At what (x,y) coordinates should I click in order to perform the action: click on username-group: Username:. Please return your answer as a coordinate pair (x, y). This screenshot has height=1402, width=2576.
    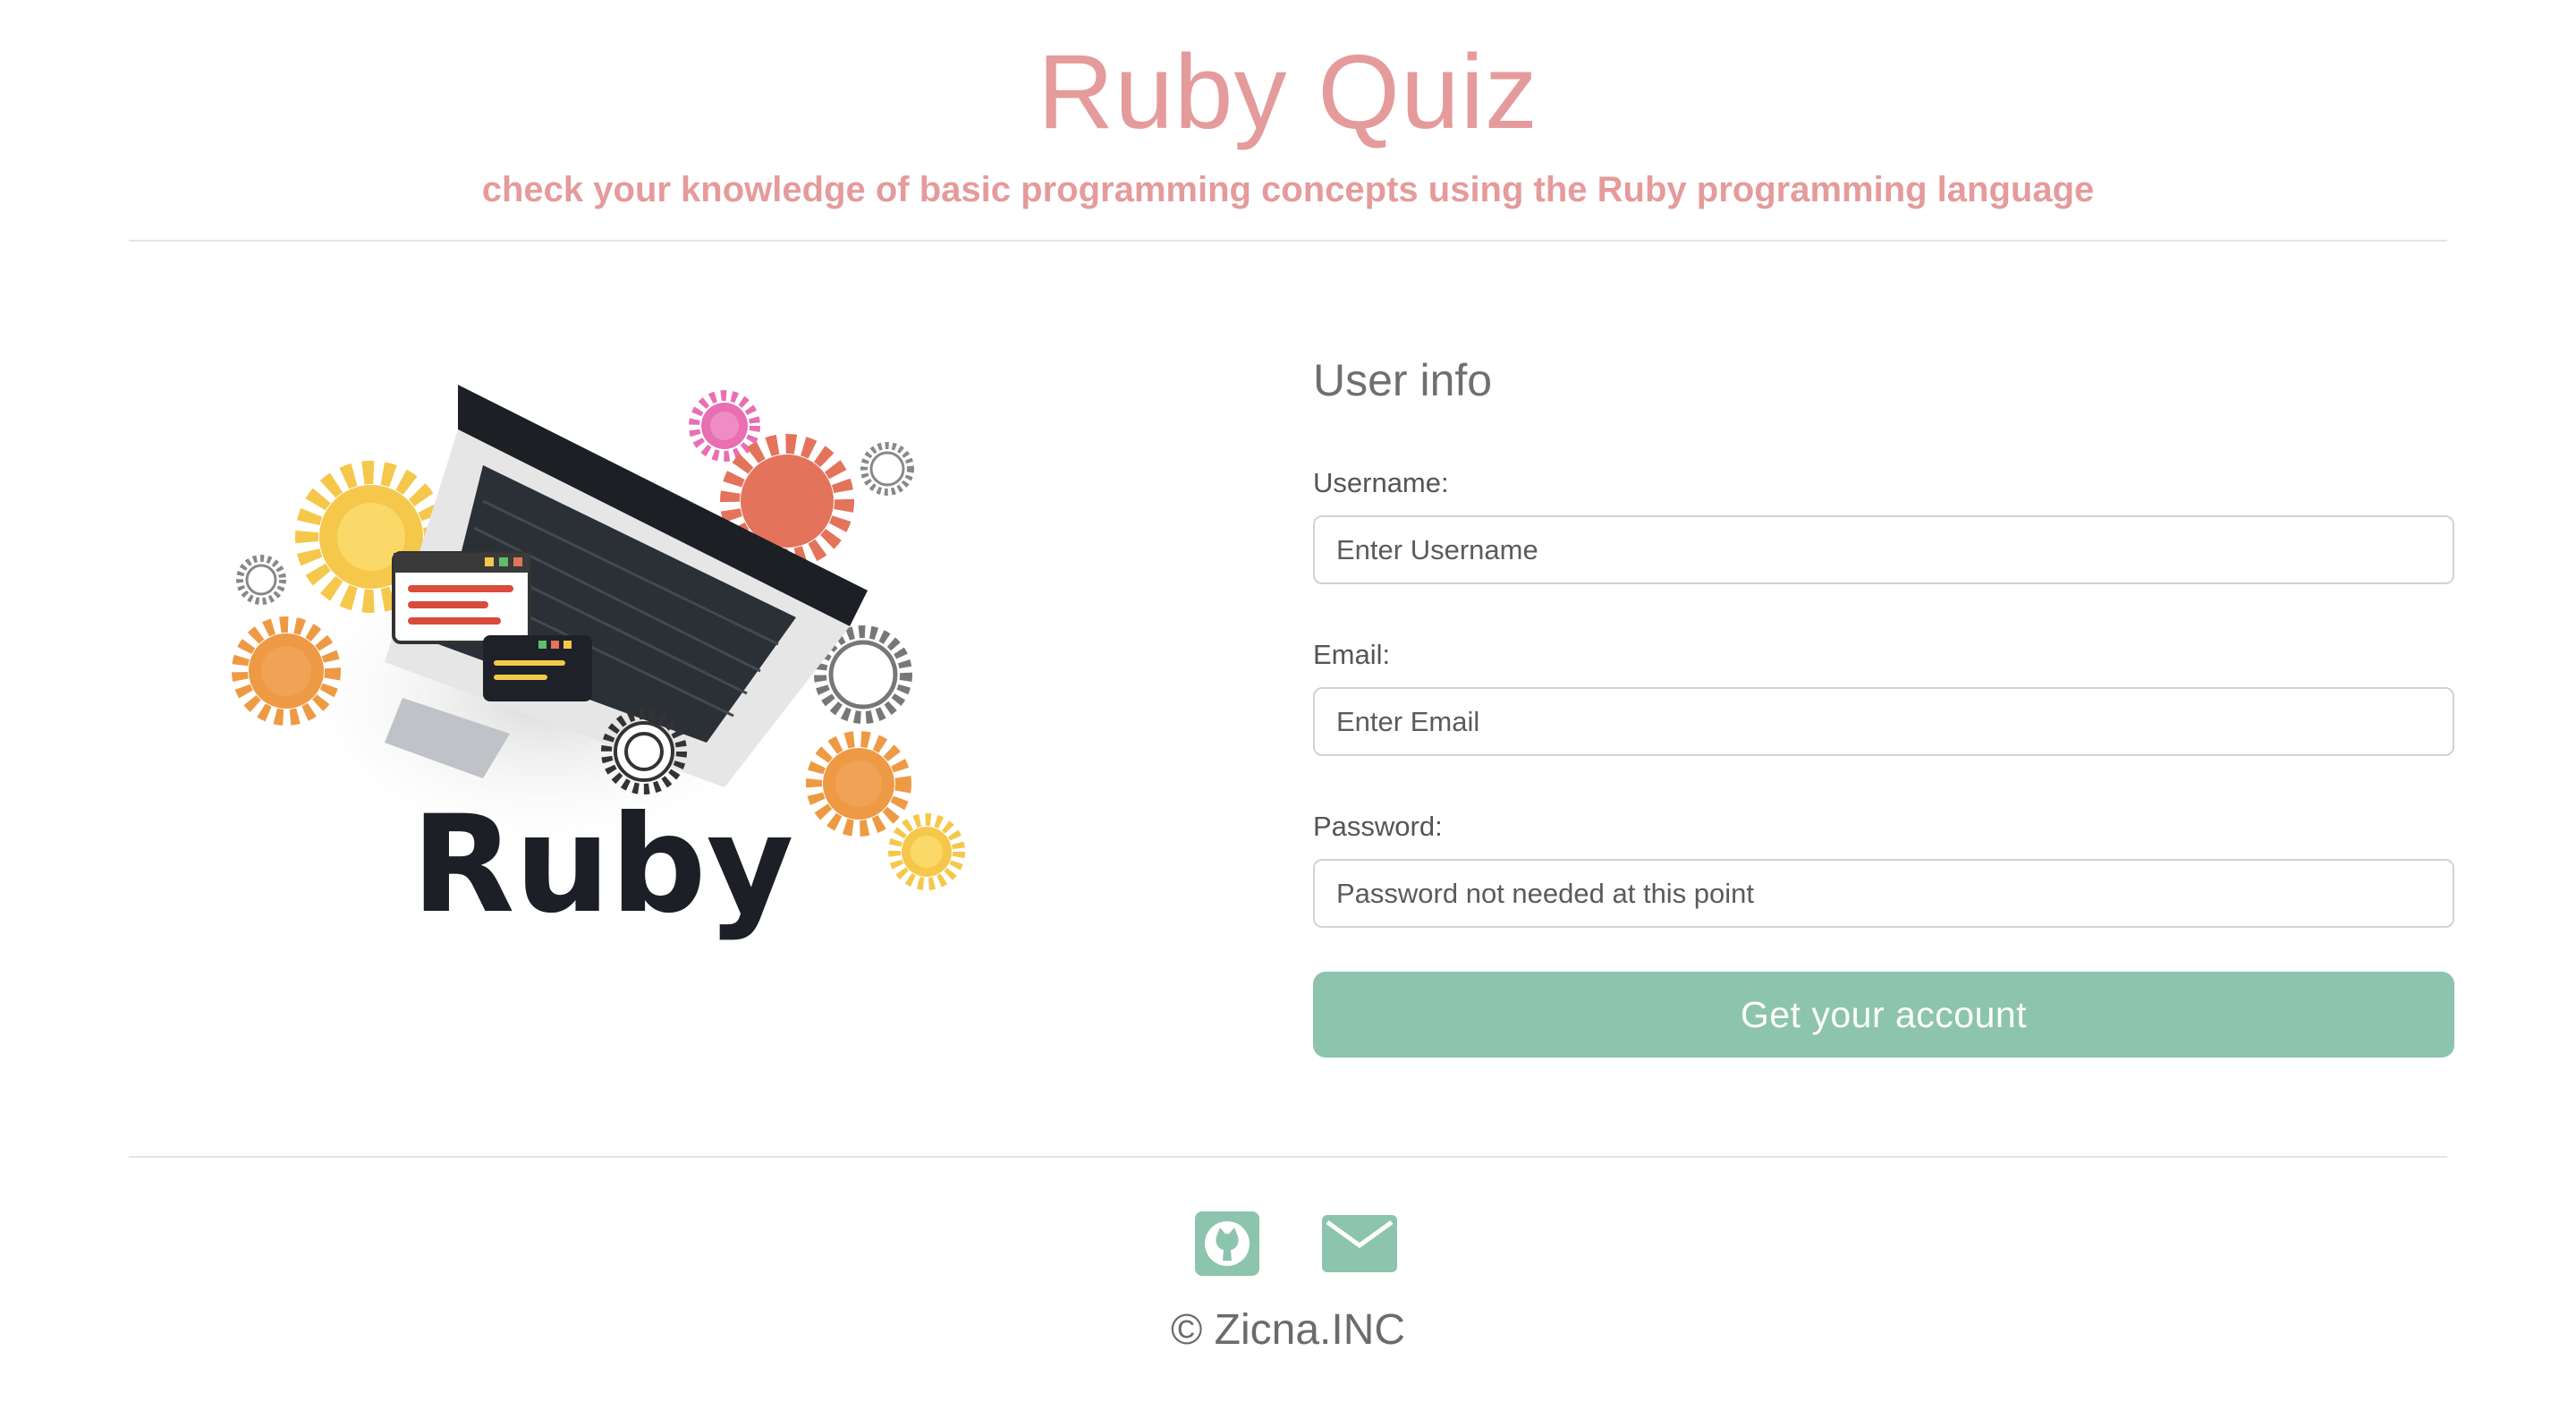
    Looking at the image, I should click on (1883, 523).